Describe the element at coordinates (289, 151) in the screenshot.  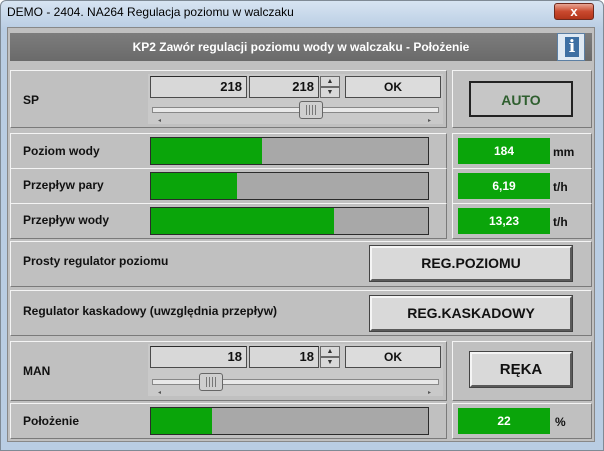
I see `level-bar` at that location.